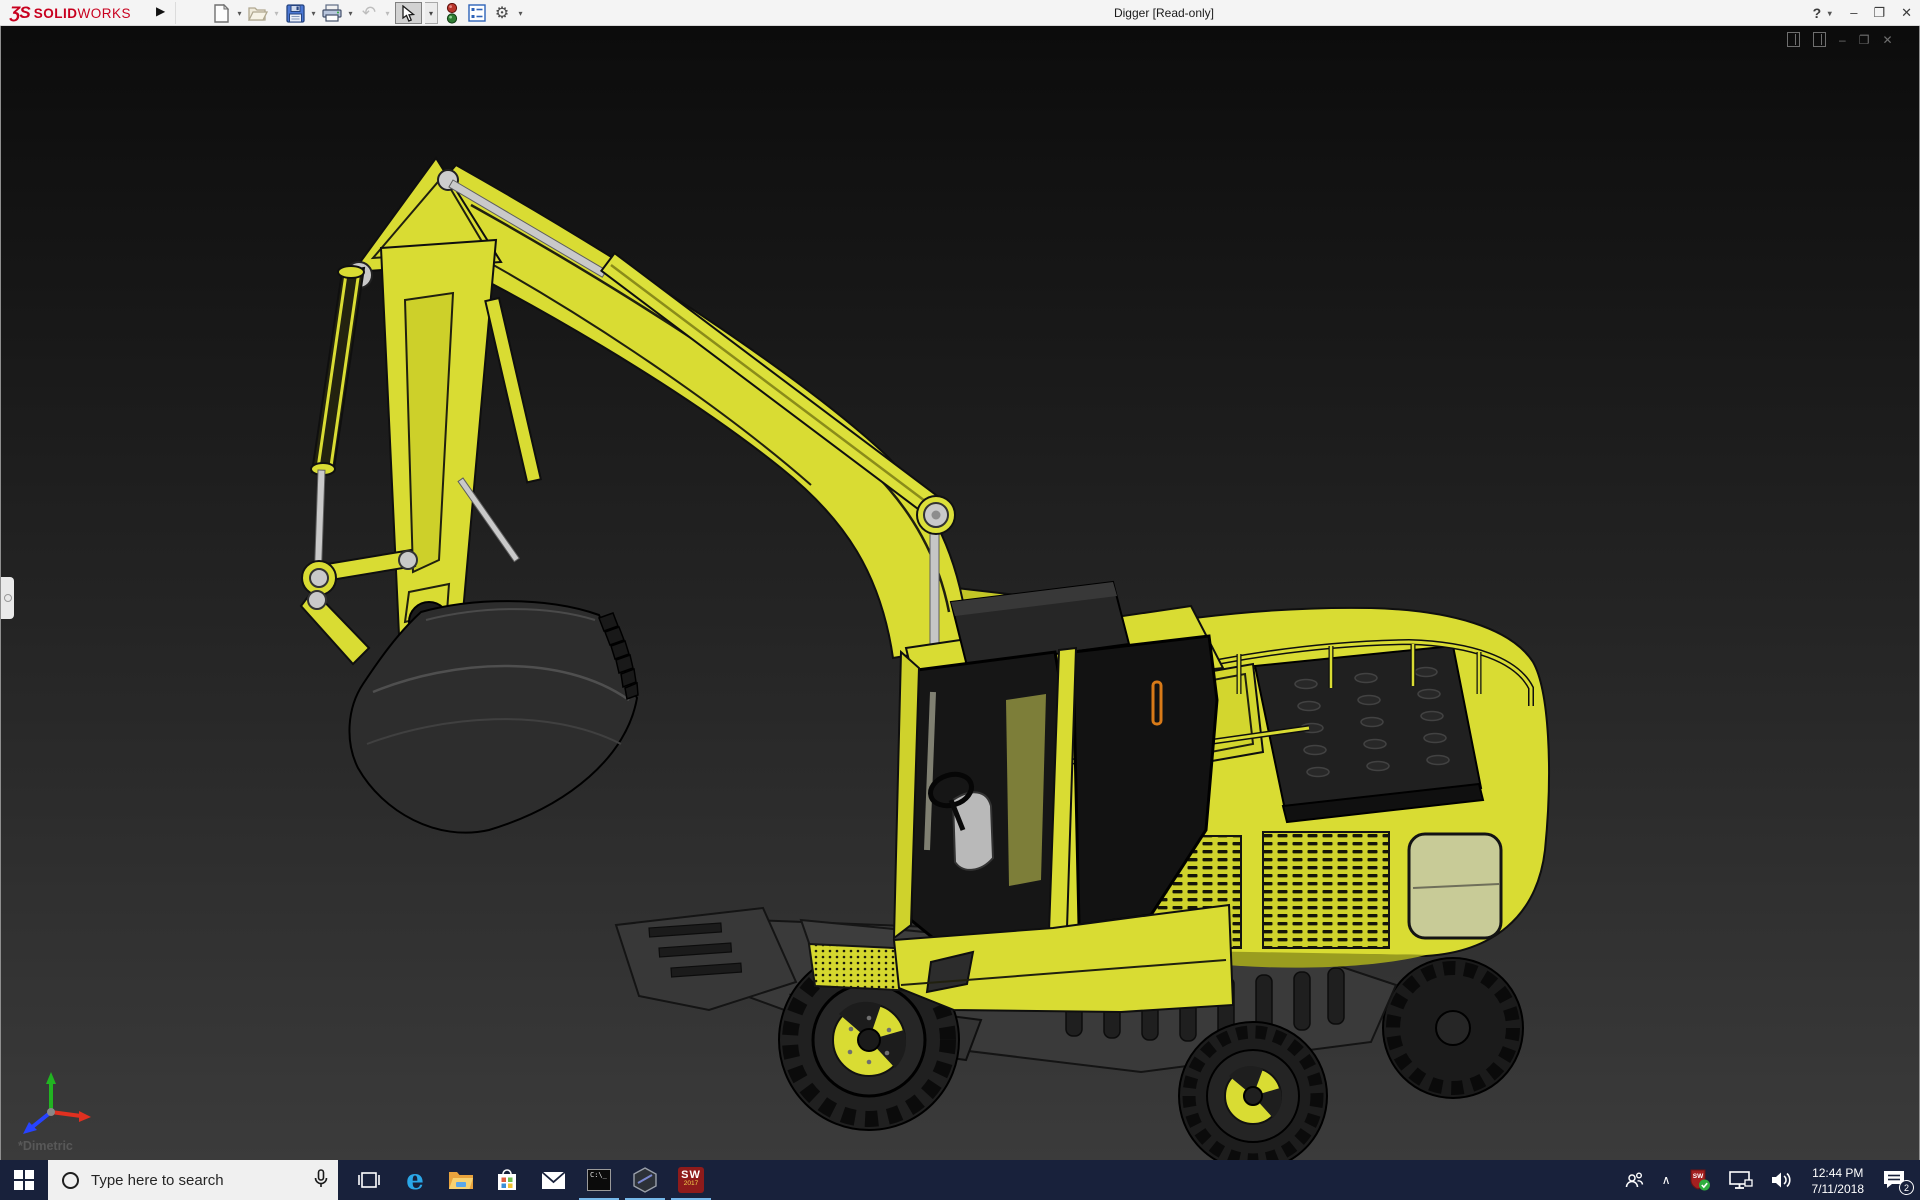 This screenshot has height=1200, width=1920. I want to click on help-caret-icon: ▾, so click(1829, 13).